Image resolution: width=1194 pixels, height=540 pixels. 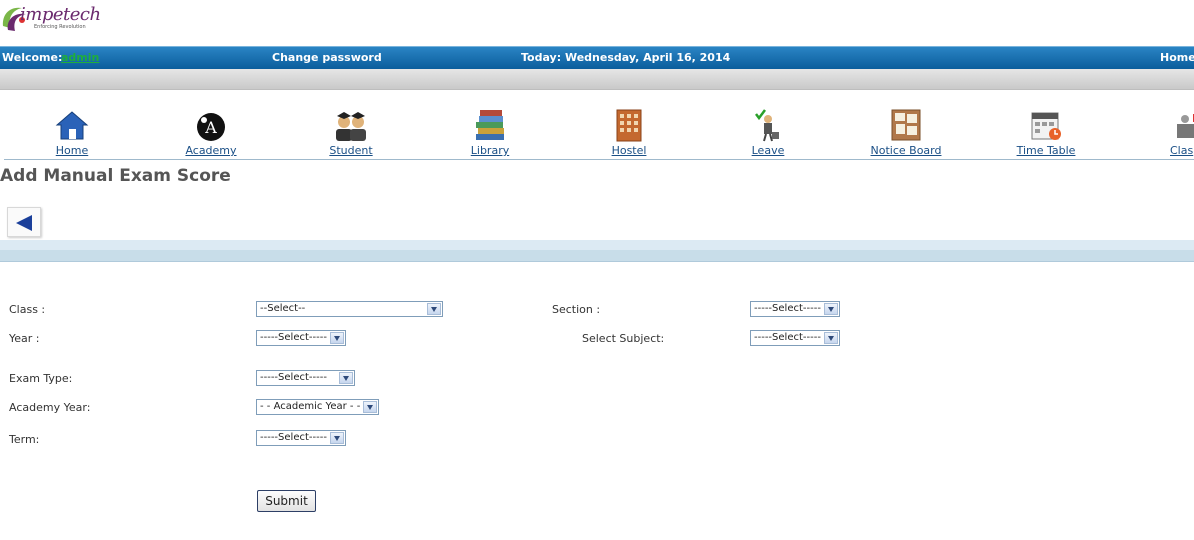 I want to click on logo-tagline: Enforcing Revolution, so click(x=60, y=27).